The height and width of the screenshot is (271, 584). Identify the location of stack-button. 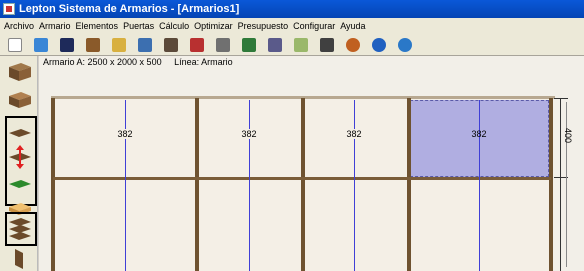
(249, 45).